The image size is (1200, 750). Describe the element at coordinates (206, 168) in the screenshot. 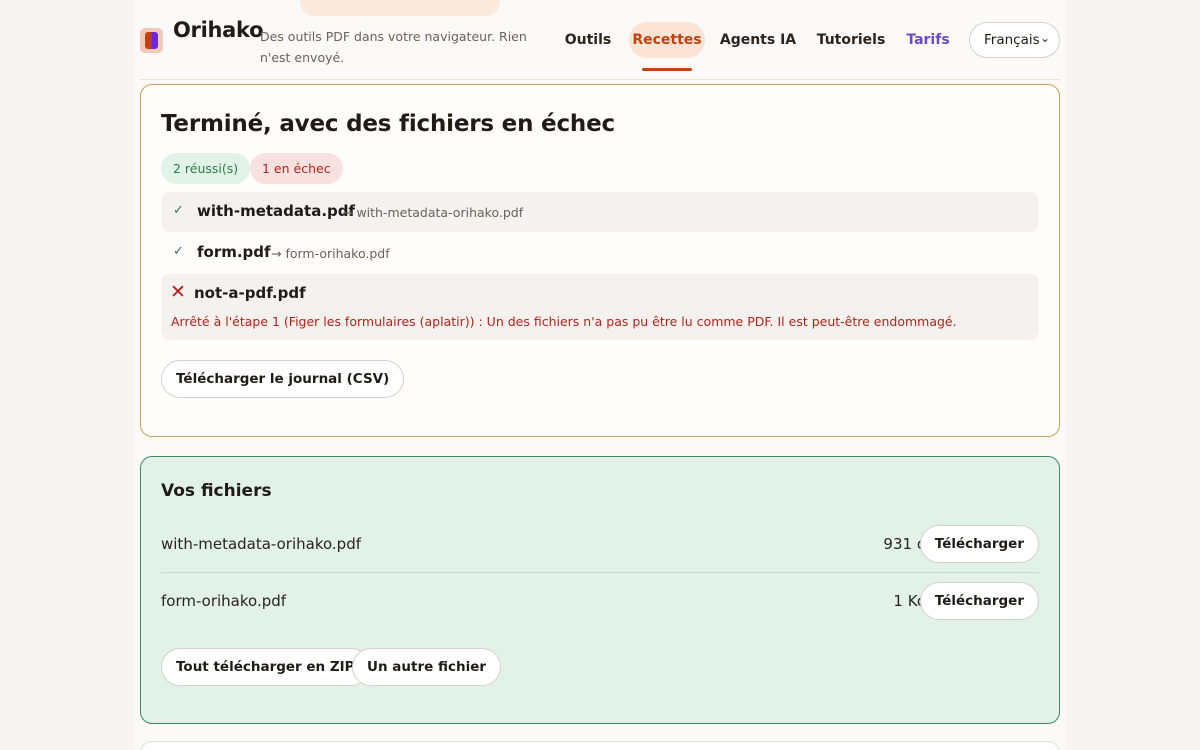

I see `success-count-badge: 2 réussi(s)` at that location.